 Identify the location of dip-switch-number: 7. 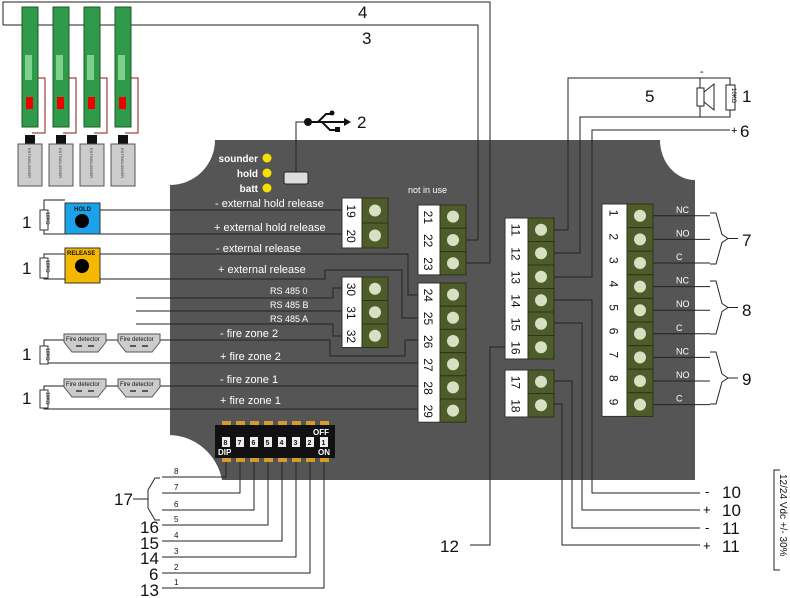
(240, 443).